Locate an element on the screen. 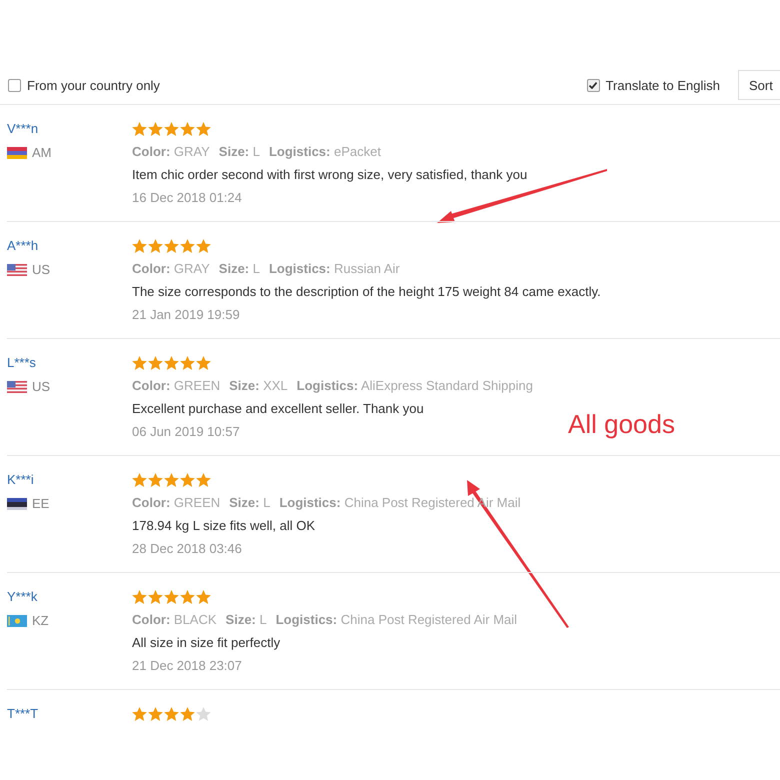 The width and height of the screenshot is (780, 780). review-comment: All size in size fit perfectly is located at coordinates (206, 643).